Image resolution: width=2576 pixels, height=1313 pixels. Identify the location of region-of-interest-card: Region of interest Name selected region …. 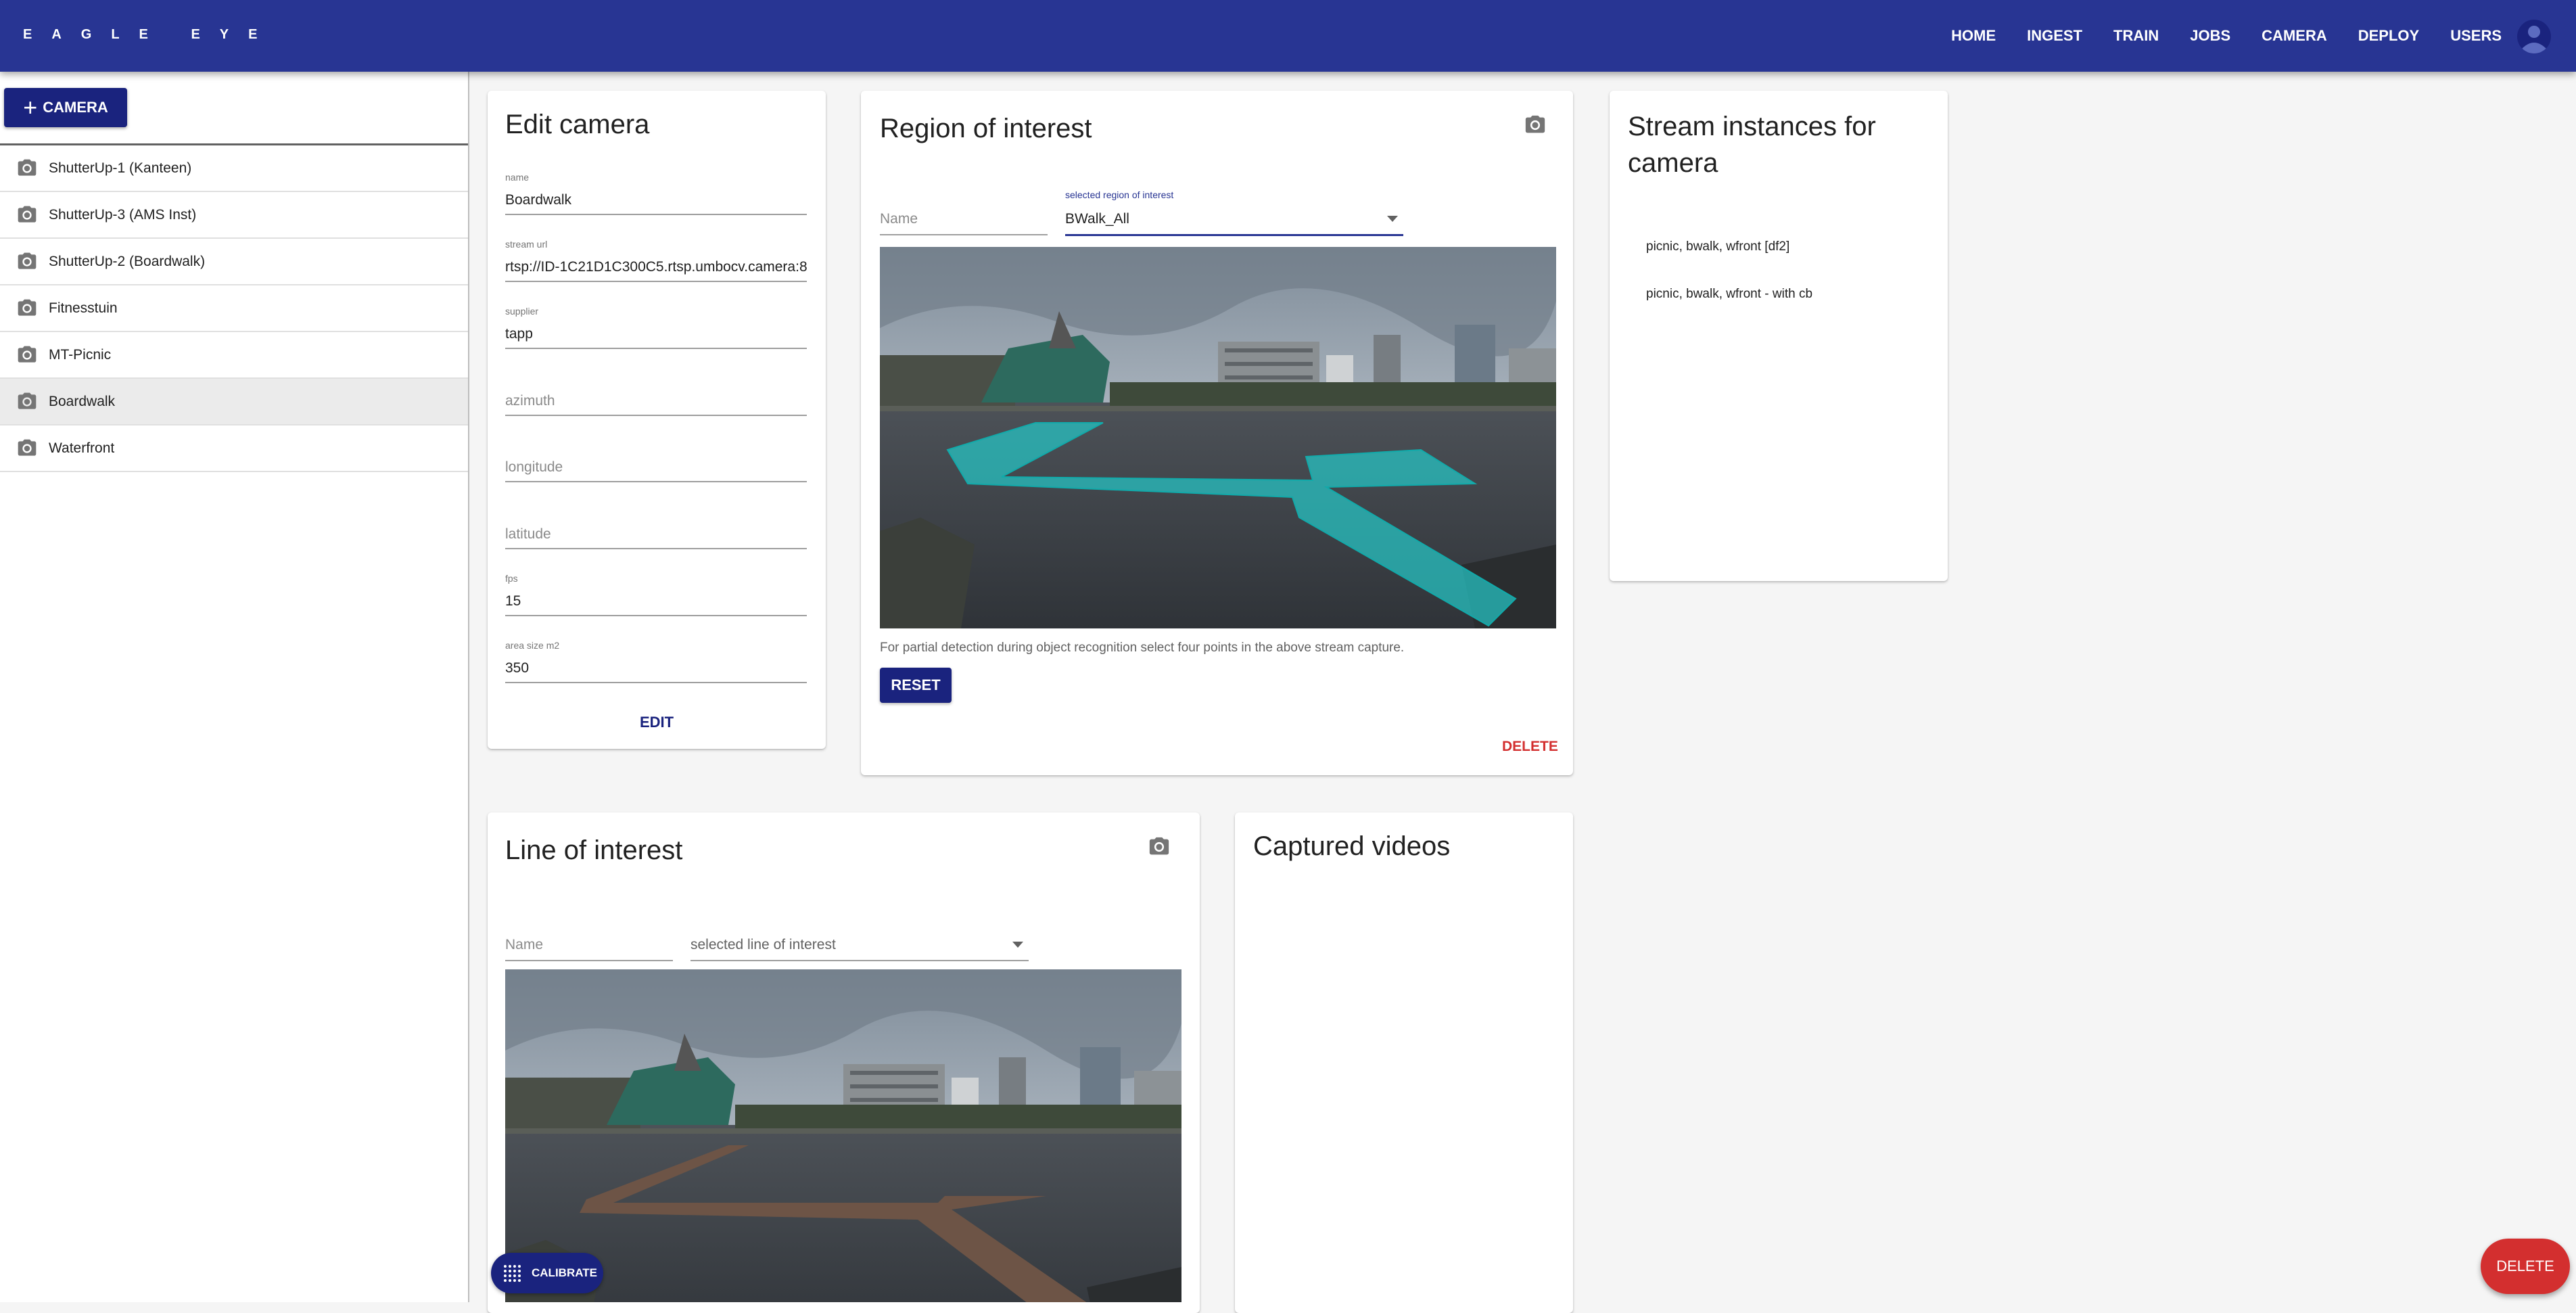
(1217, 433).